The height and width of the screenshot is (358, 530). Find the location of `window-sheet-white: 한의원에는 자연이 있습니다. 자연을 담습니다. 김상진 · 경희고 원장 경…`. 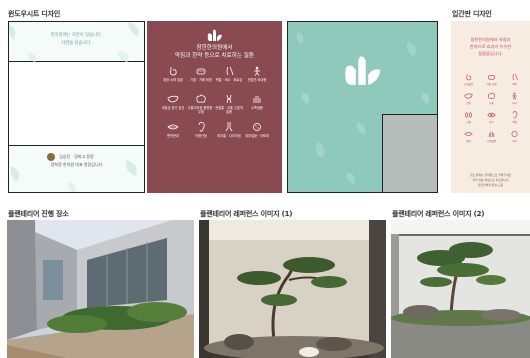

window-sheet-white: 한의원에는 자연이 있습니다. 자연을 담습니다. 김상진 · 경희고 원장 경… is located at coordinates (76, 107).